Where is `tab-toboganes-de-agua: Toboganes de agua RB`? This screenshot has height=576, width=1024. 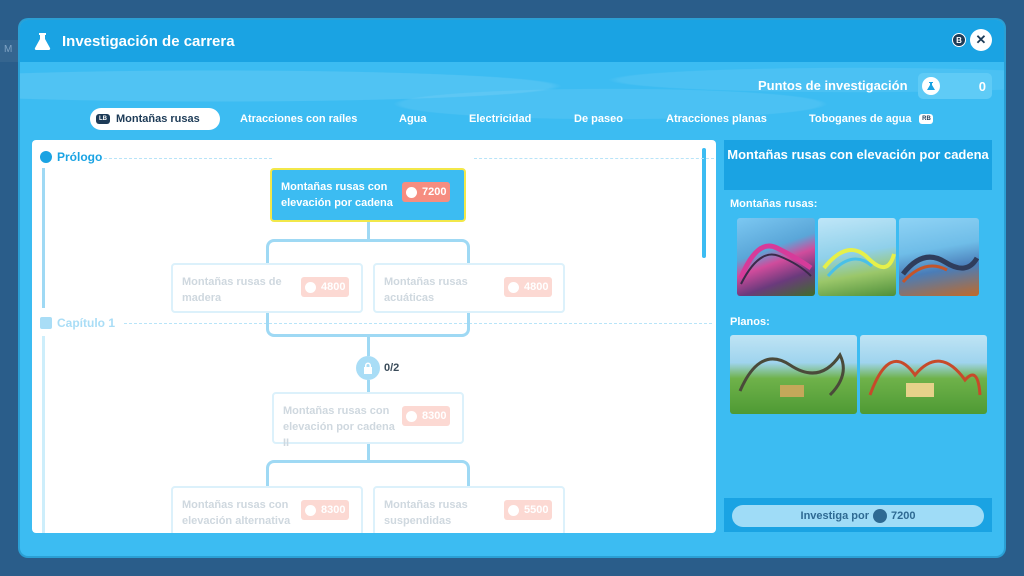
tab-toboganes-de-agua: Toboganes de agua RB is located at coordinates (871, 119).